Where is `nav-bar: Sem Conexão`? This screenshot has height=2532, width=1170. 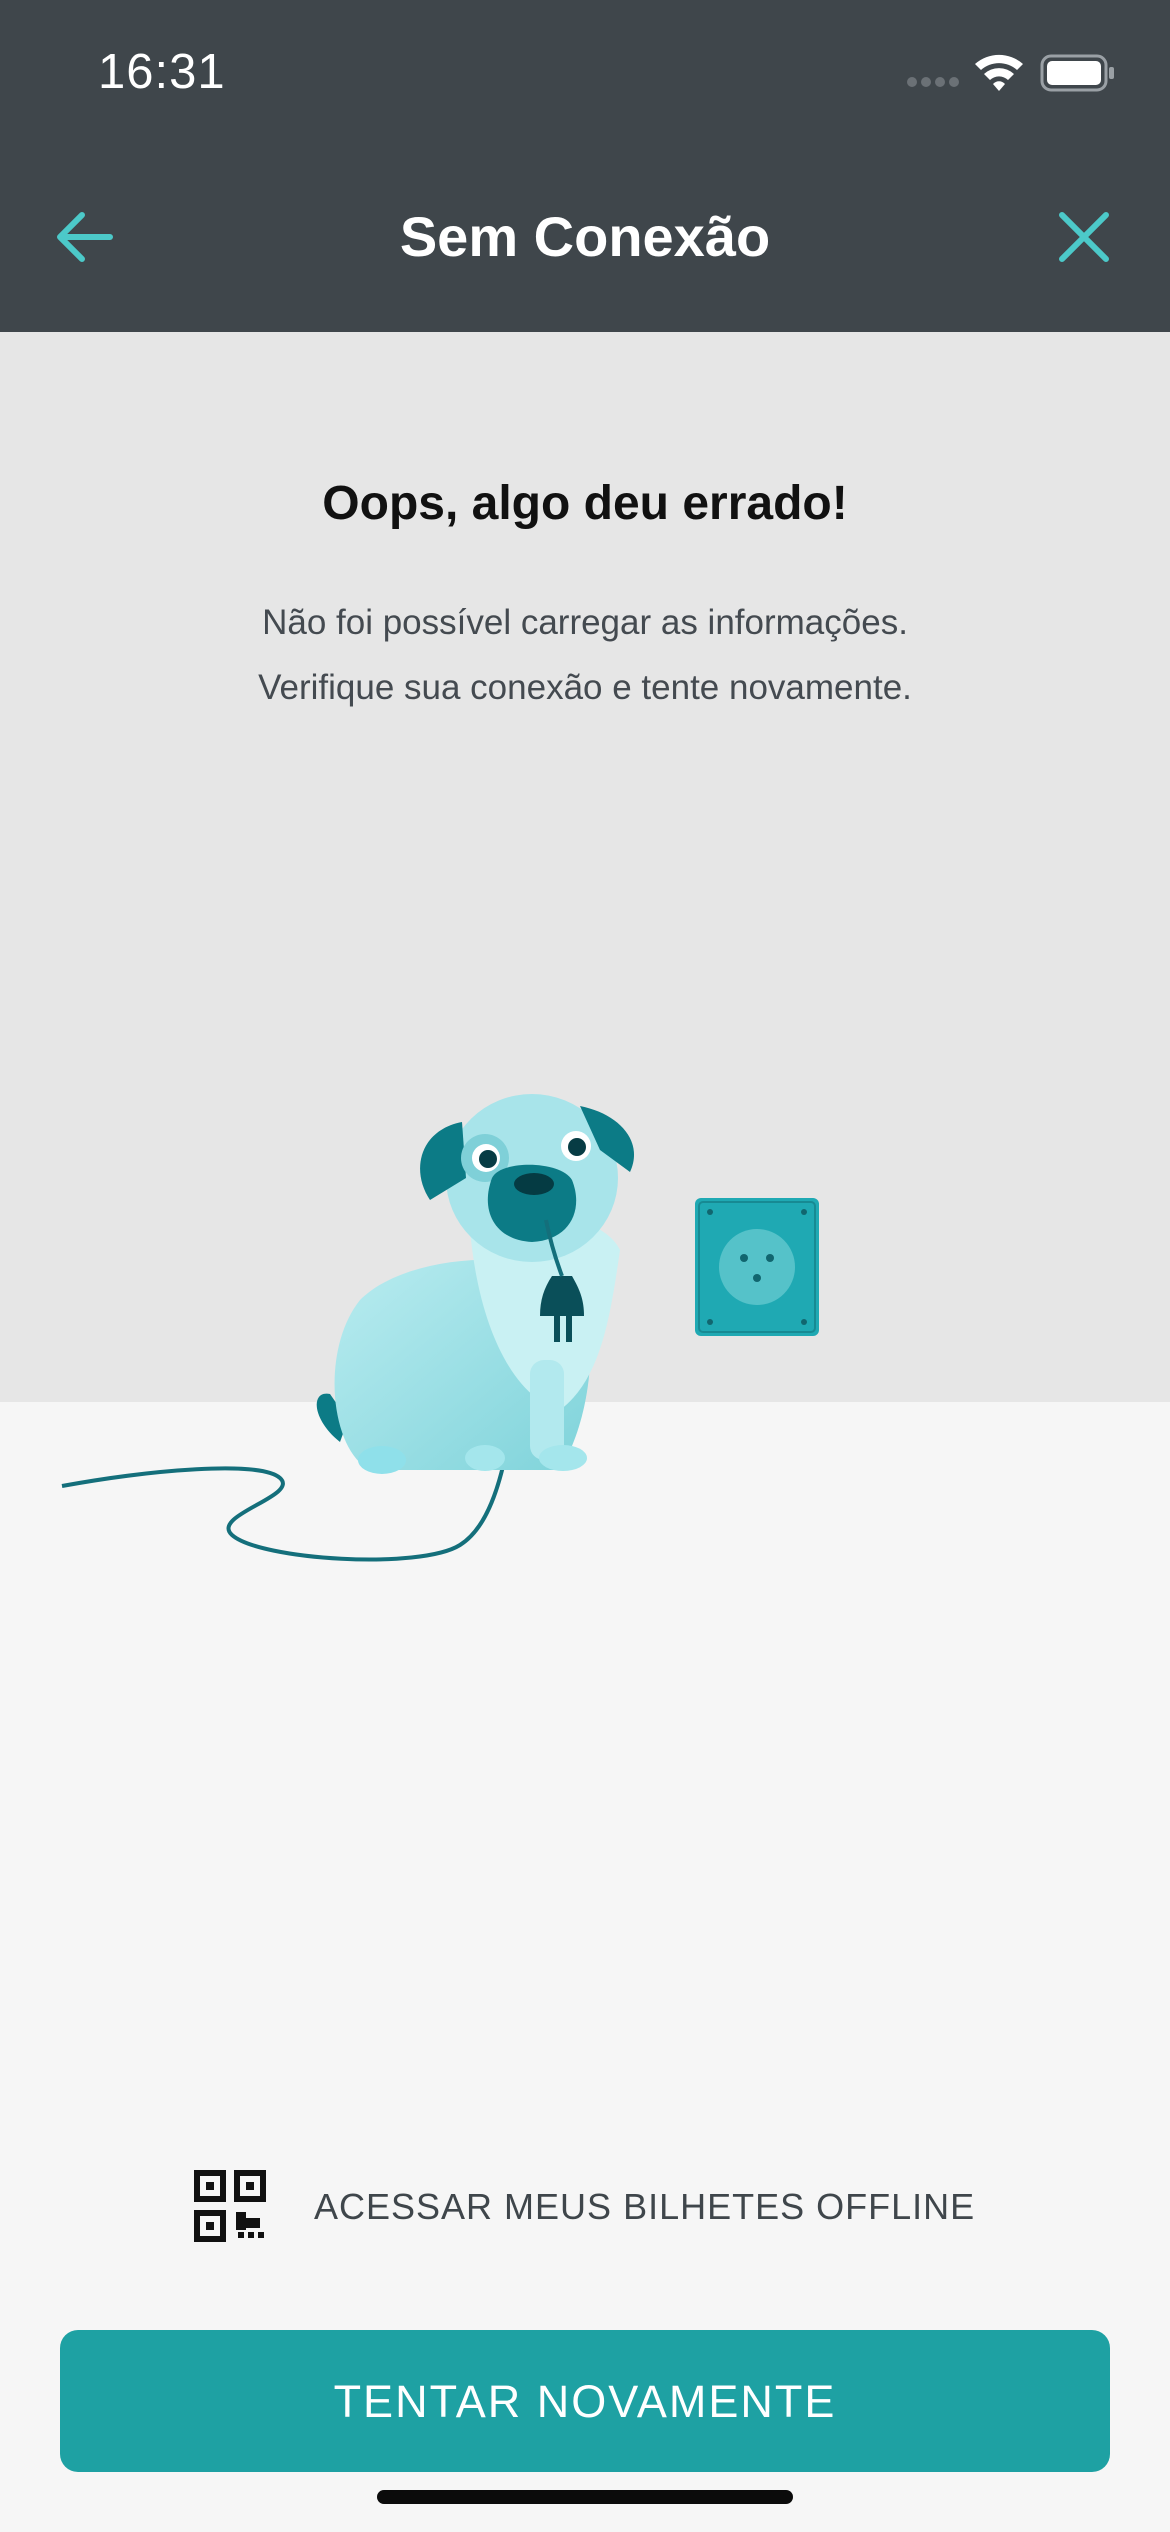 nav-bar: Sem Conexão is located at coordinates (585, 241).